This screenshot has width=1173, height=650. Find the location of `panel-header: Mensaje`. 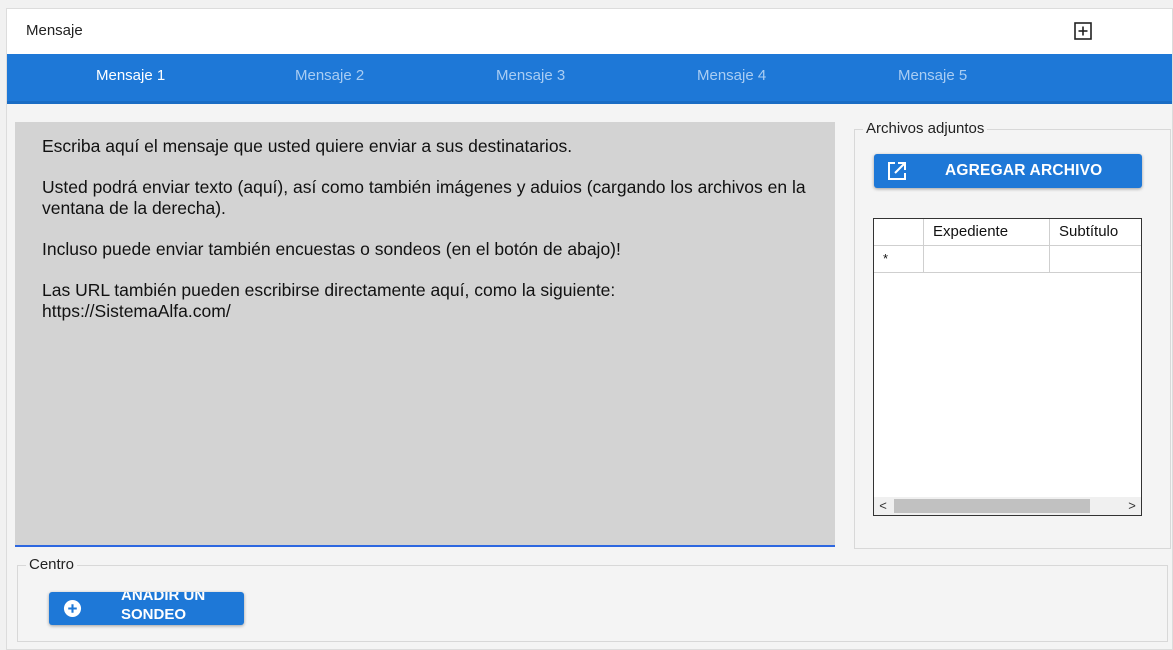

panel-header: Mensaje is located at coordinates (589, 32).